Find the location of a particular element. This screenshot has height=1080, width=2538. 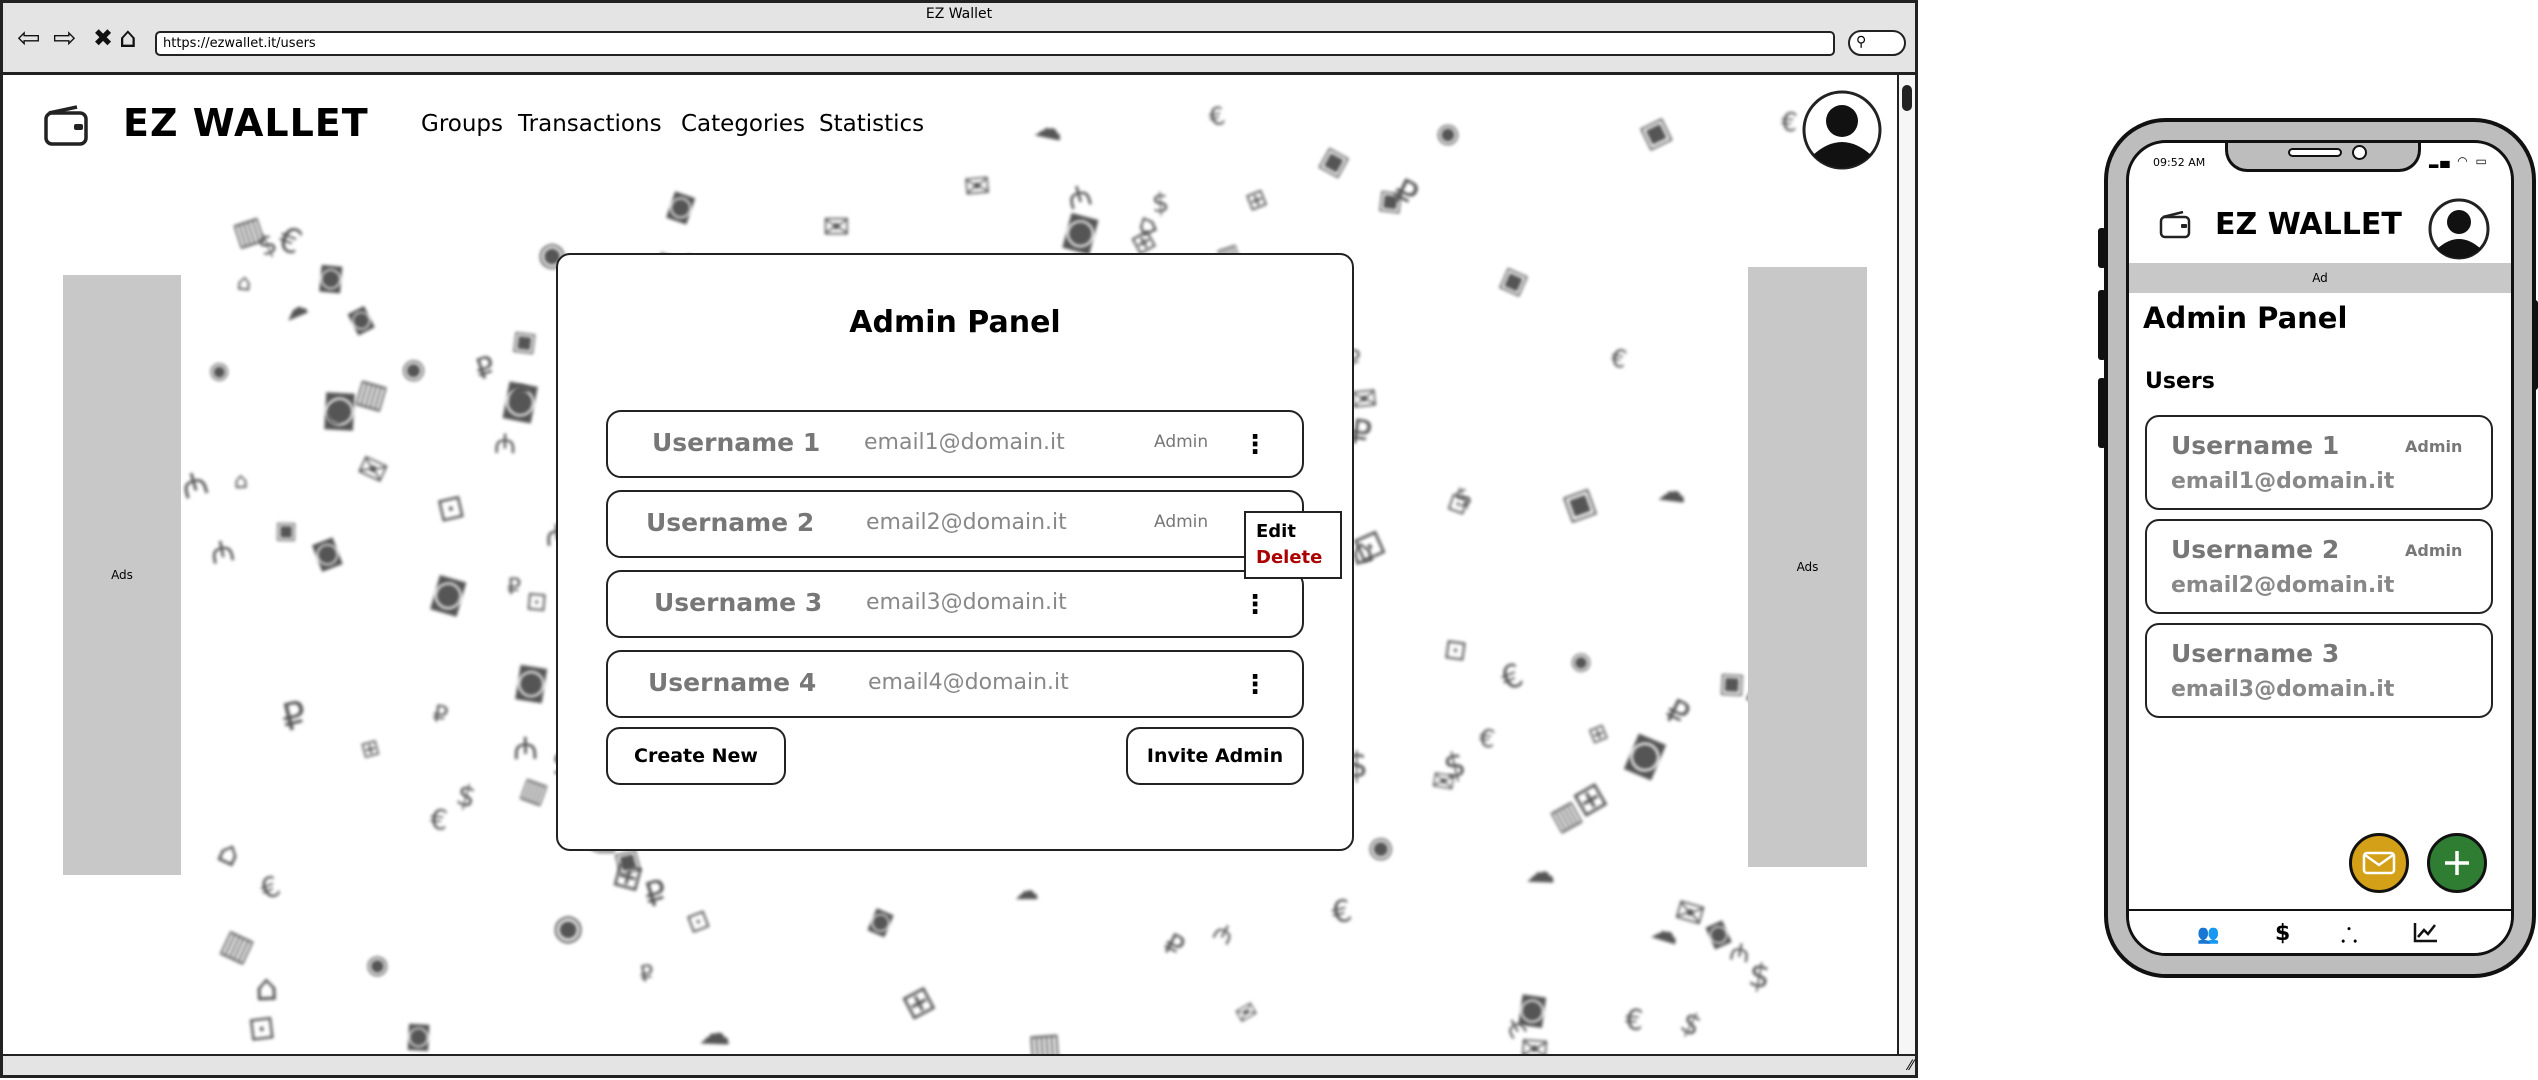

forward-arrow-icon: ⇨ is located at coordinates (64, 38).